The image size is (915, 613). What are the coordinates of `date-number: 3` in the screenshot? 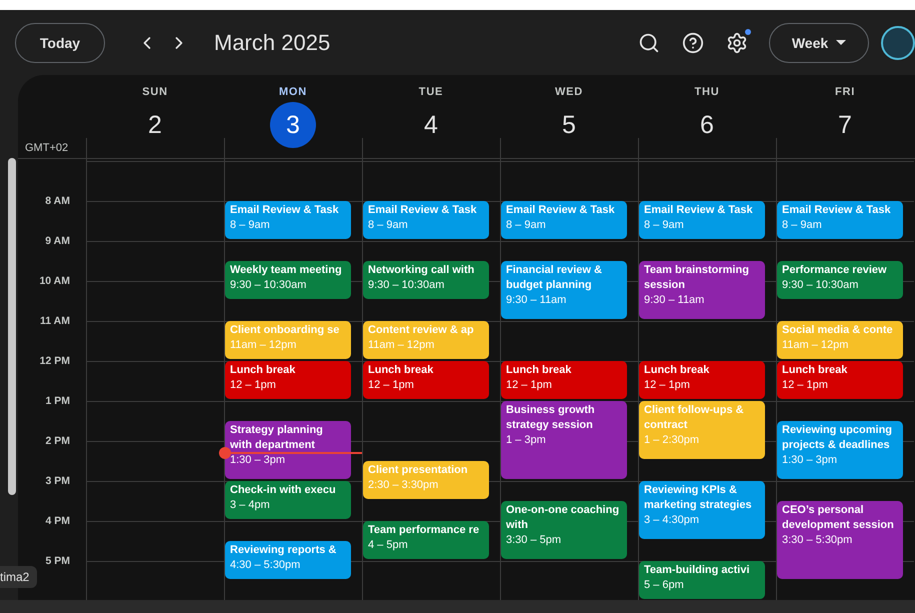 It's located at (293, 125).